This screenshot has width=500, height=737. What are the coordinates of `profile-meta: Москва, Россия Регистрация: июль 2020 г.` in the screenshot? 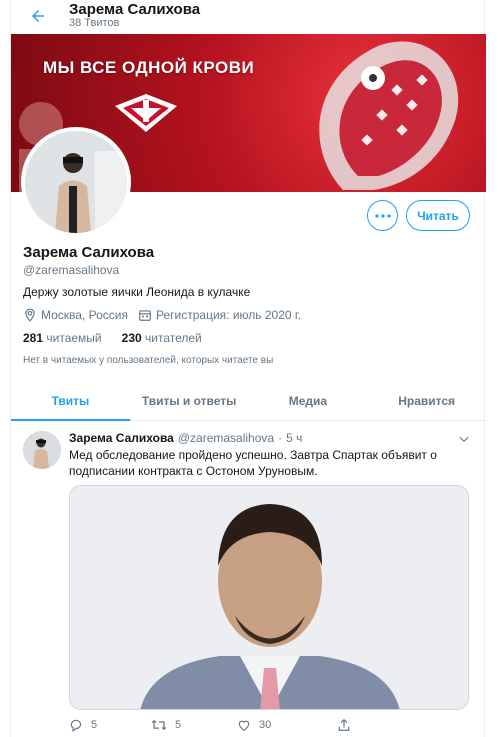 It's located at (162, 315).